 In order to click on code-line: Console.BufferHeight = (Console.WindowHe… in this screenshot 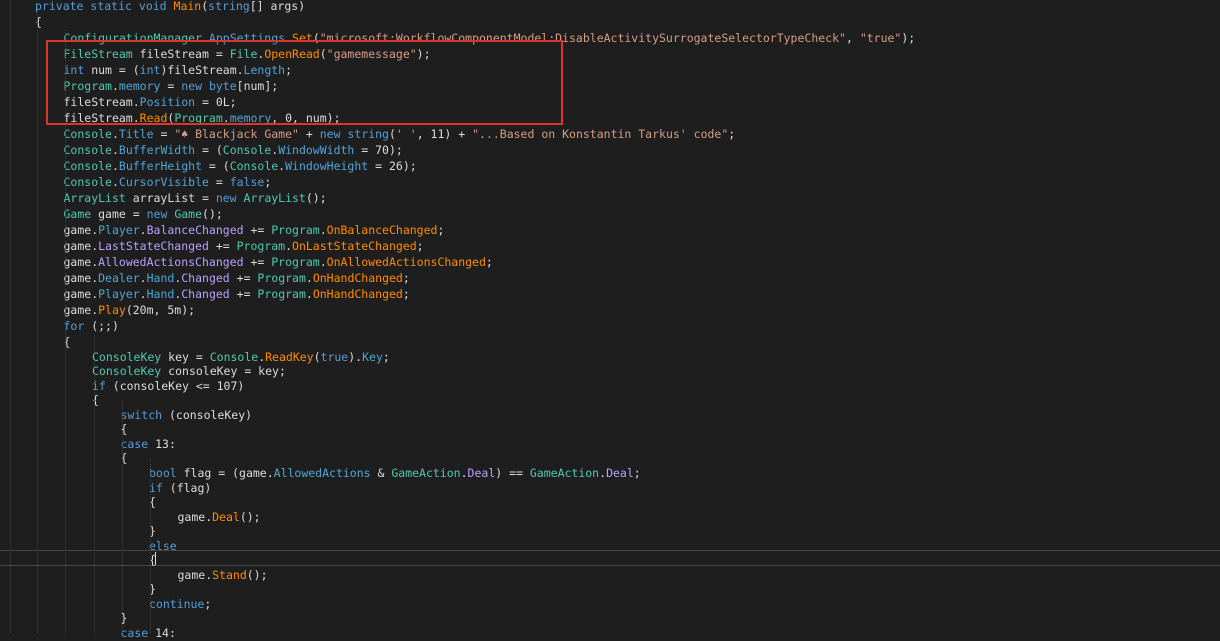, I will do `click(642, 166)`.